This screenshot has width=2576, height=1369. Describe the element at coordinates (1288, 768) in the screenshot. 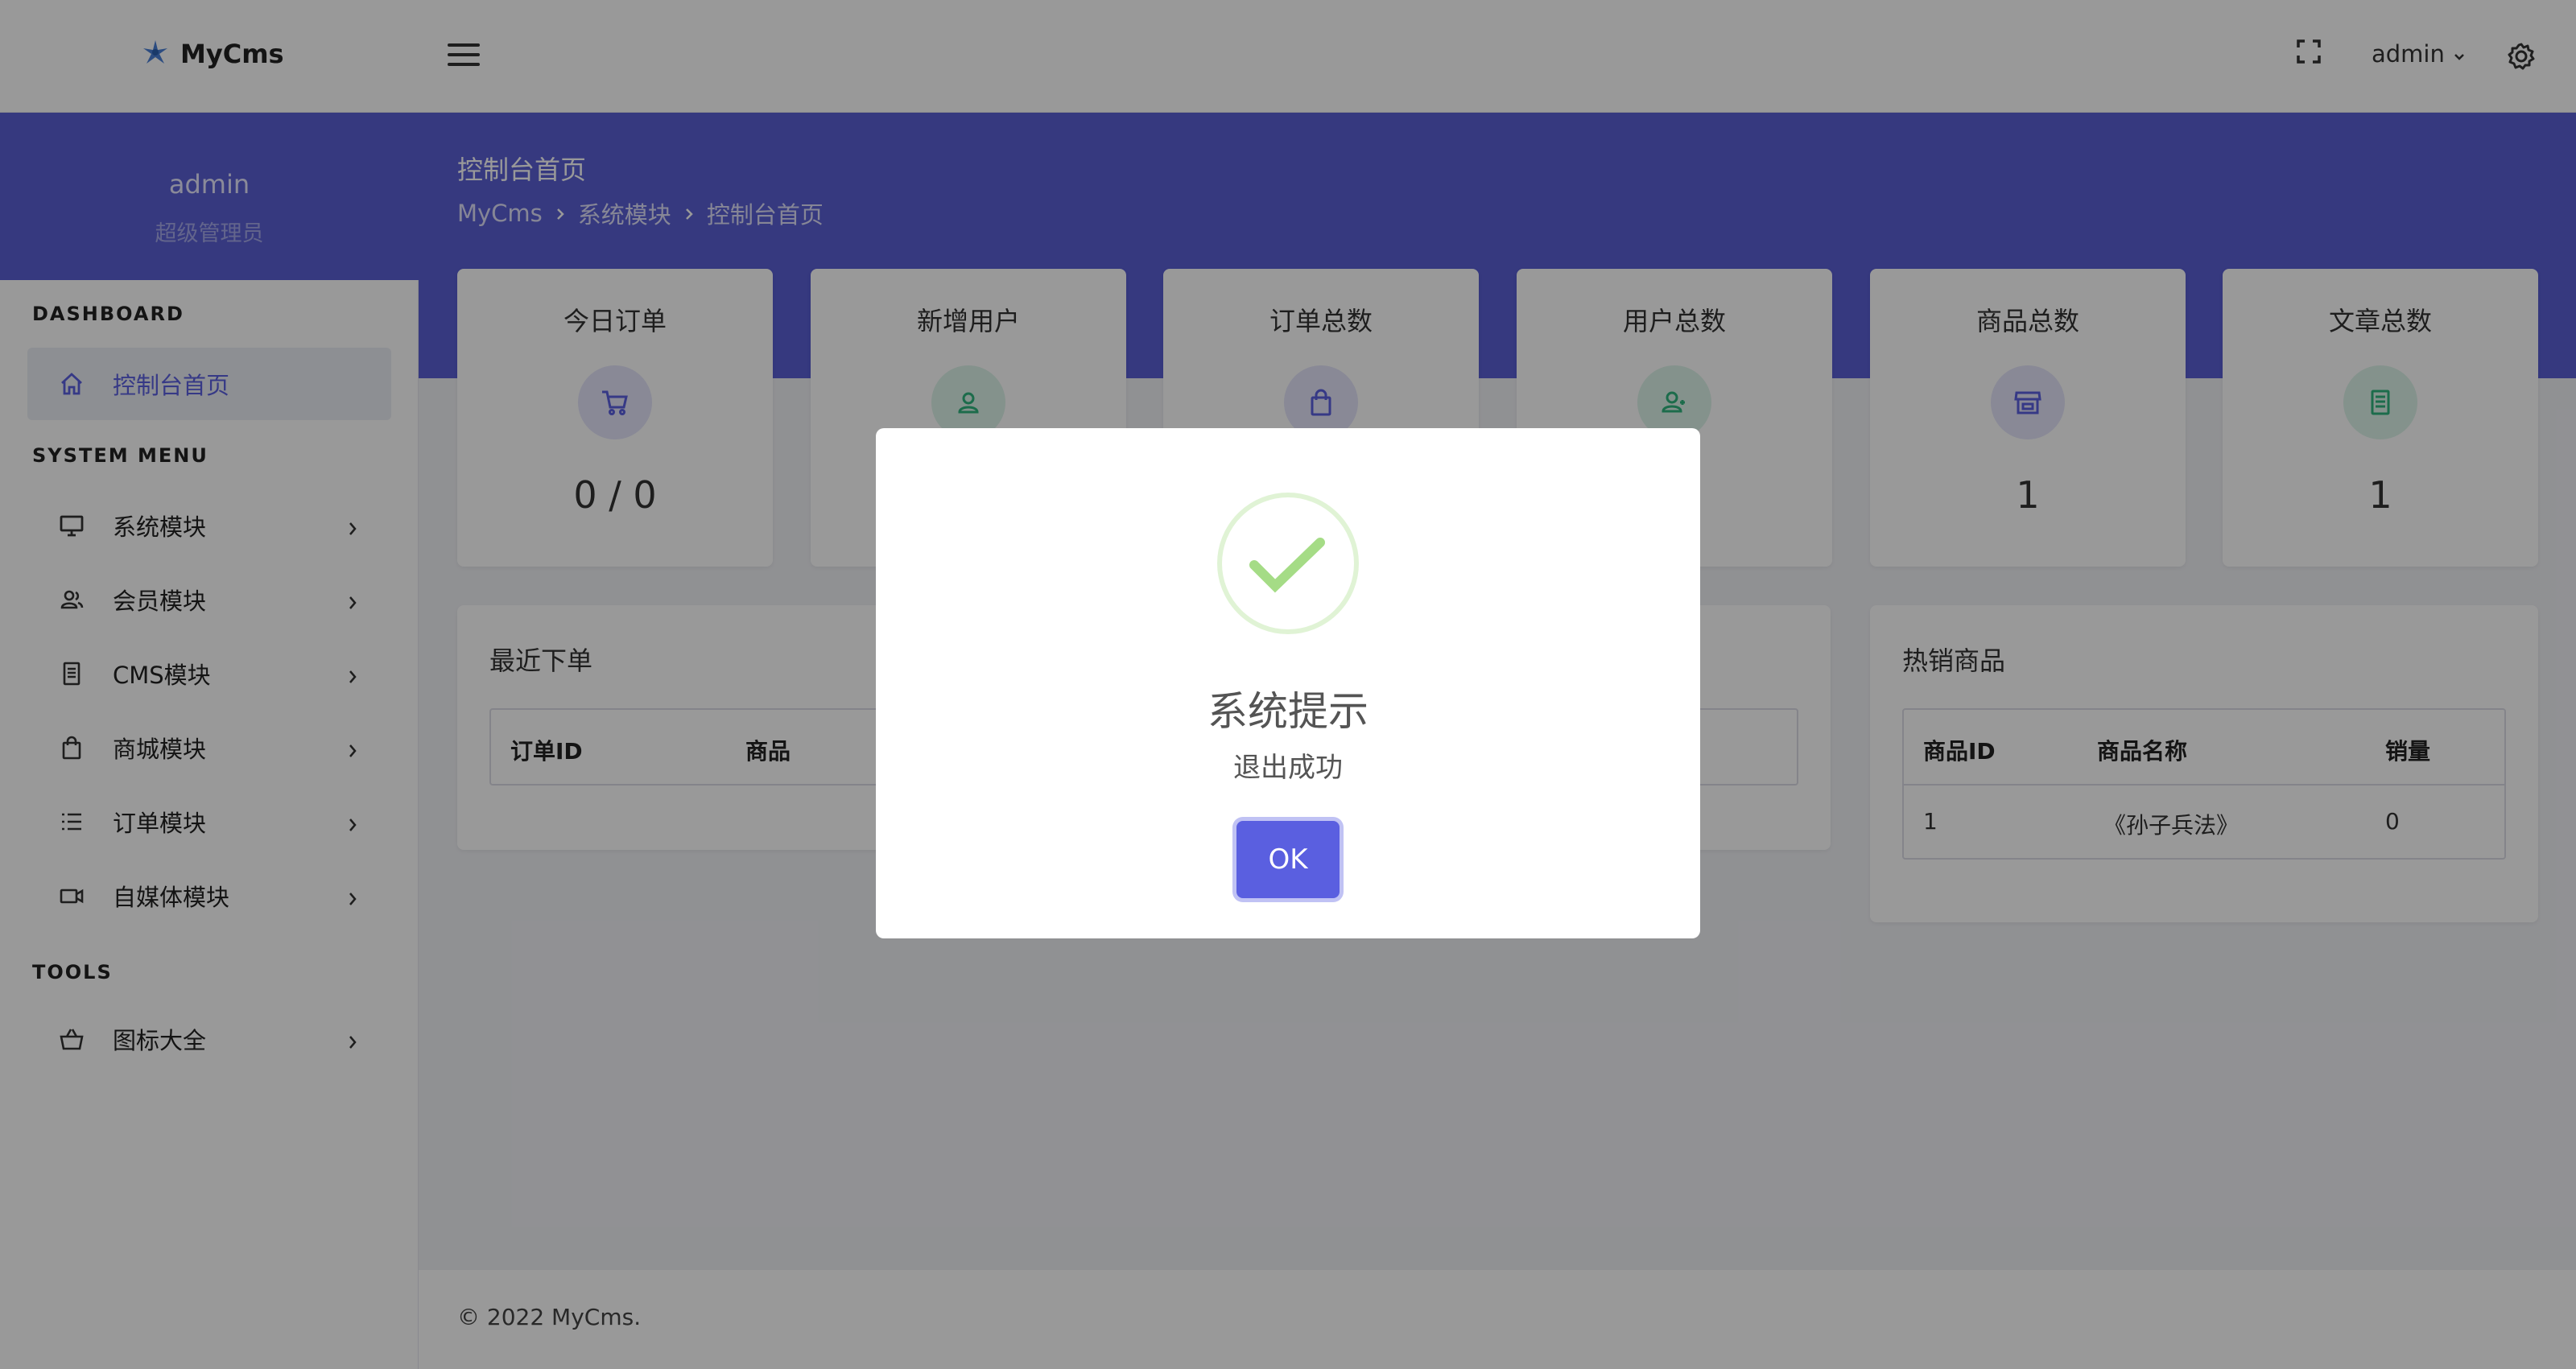

I see `dialog-message: 退出成功` at that location.